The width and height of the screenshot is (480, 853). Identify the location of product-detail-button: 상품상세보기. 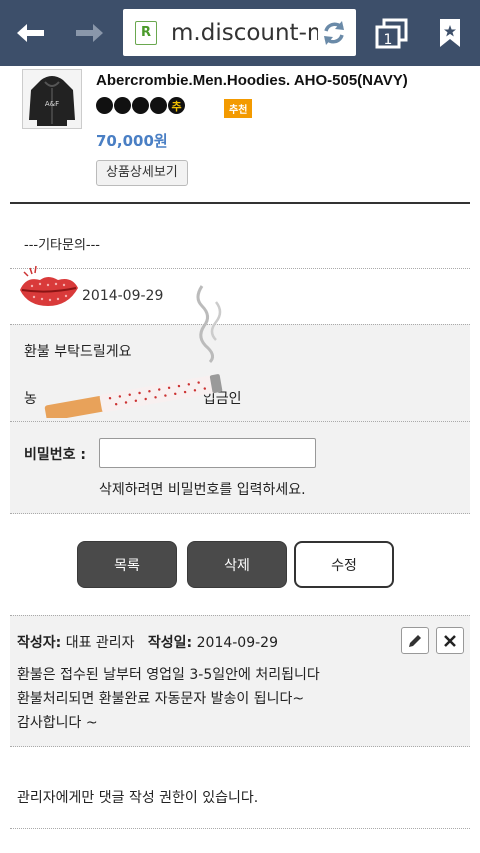
(142, 173).